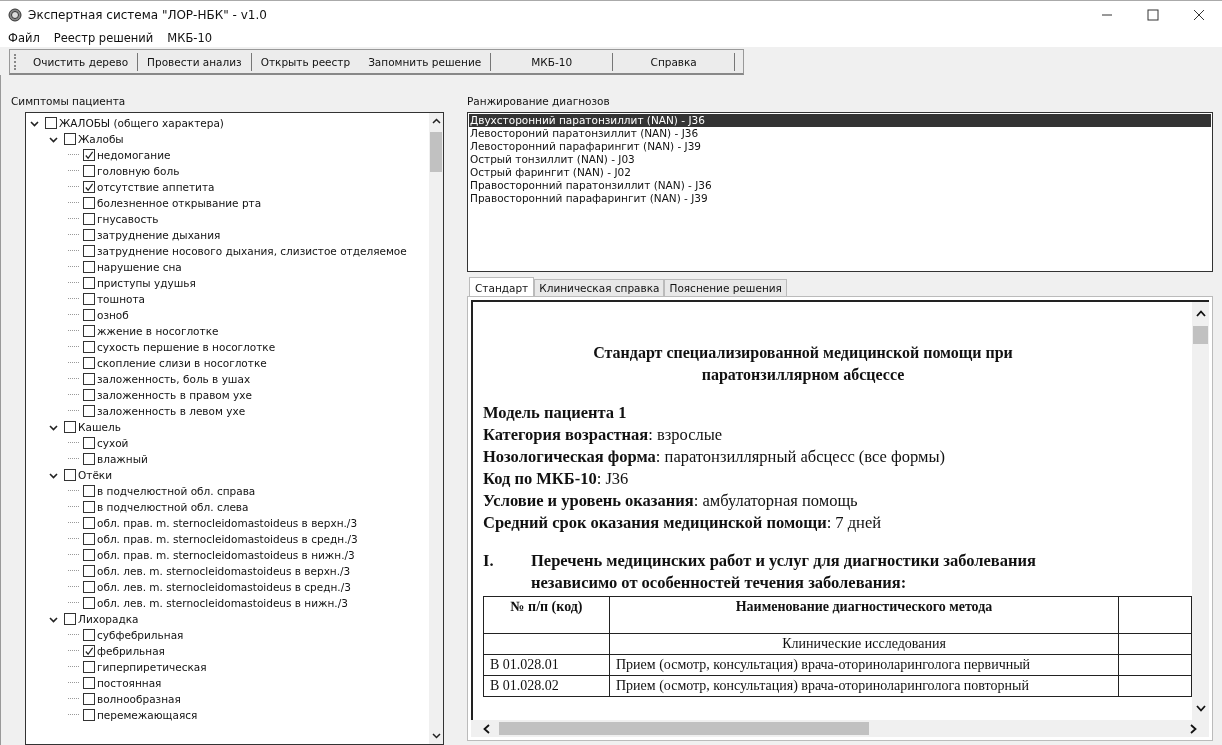 The image size is (1222, 745). Describe the element at coordinates (502, 286) in the screenshot. I see `tab: Стандарт` at that location.